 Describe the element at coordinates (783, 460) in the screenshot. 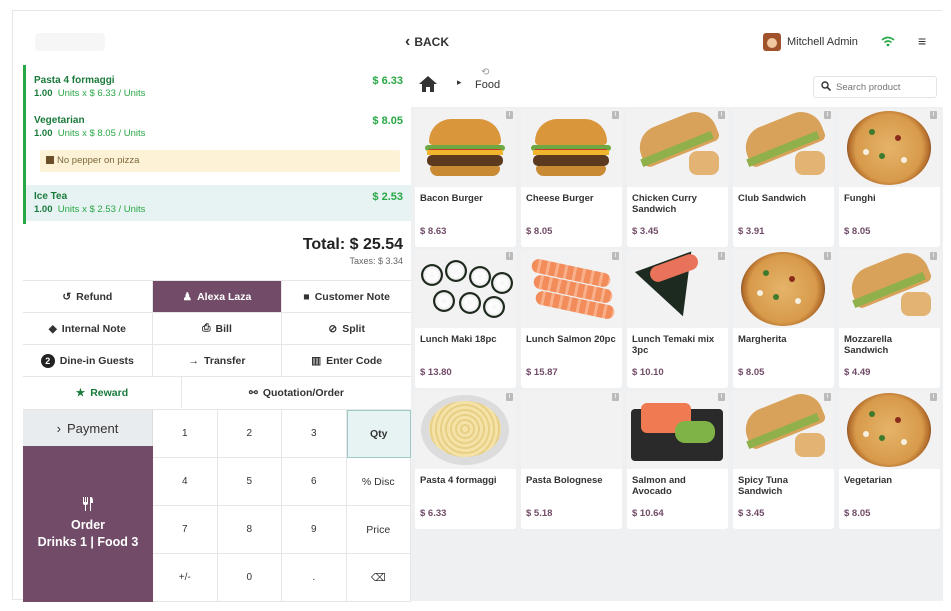

I see `product-card: i Spicy Tuna Sandwich $ 3.45` at that location.